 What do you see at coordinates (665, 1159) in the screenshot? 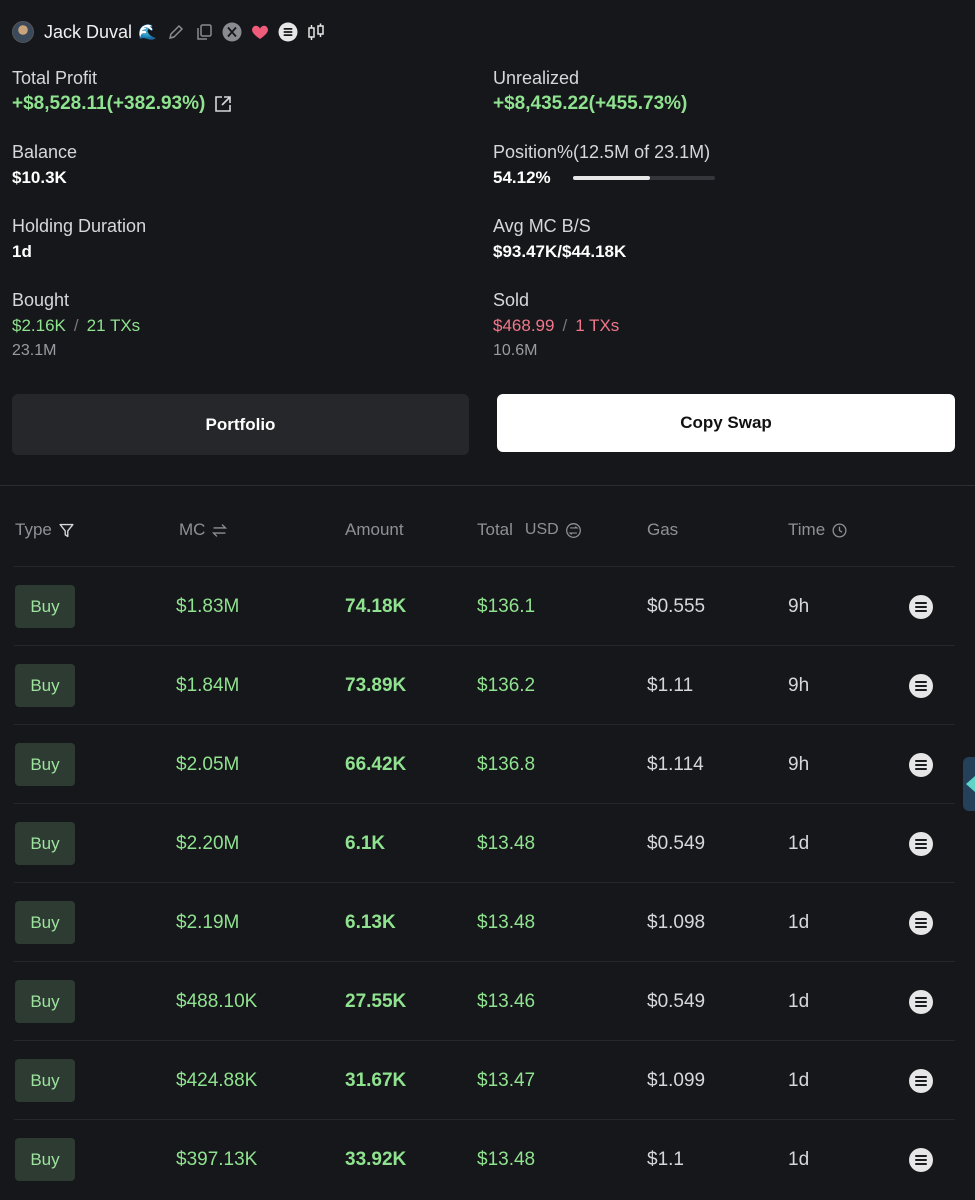
I see `gas-cell: $1.1` at bounding box center [665, 1159].